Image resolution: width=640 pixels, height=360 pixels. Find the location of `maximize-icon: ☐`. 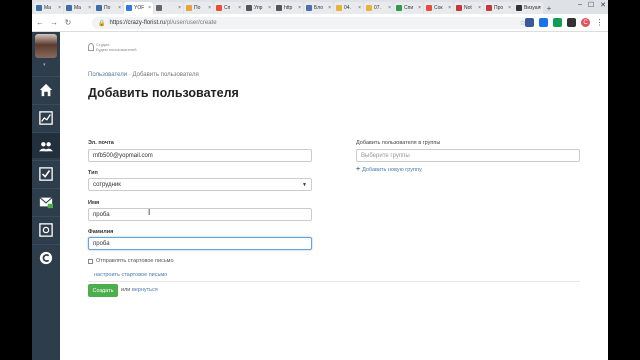

maximize-icon: ☐ is located at coordinates (591, 5).